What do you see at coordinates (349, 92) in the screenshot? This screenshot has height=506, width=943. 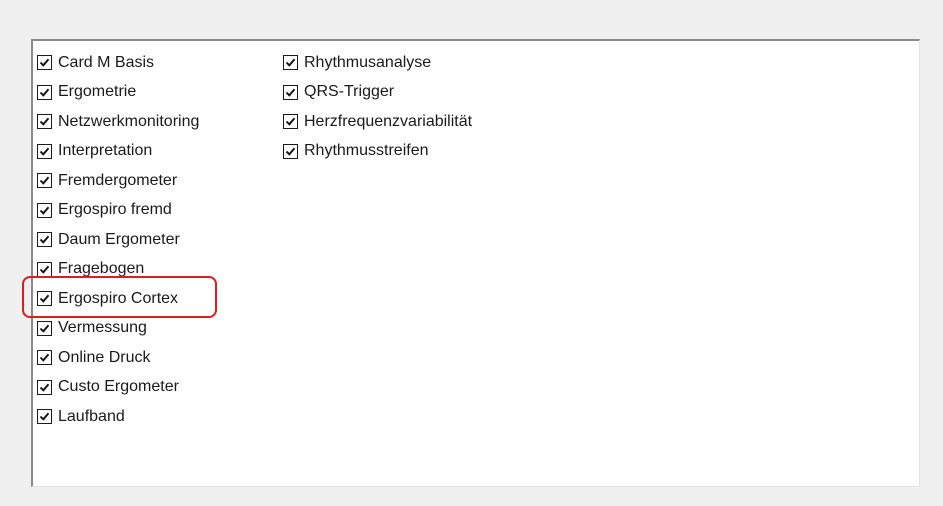 I see `checkbox-label: QRS-Trigger` at bounding box center [349, 92].